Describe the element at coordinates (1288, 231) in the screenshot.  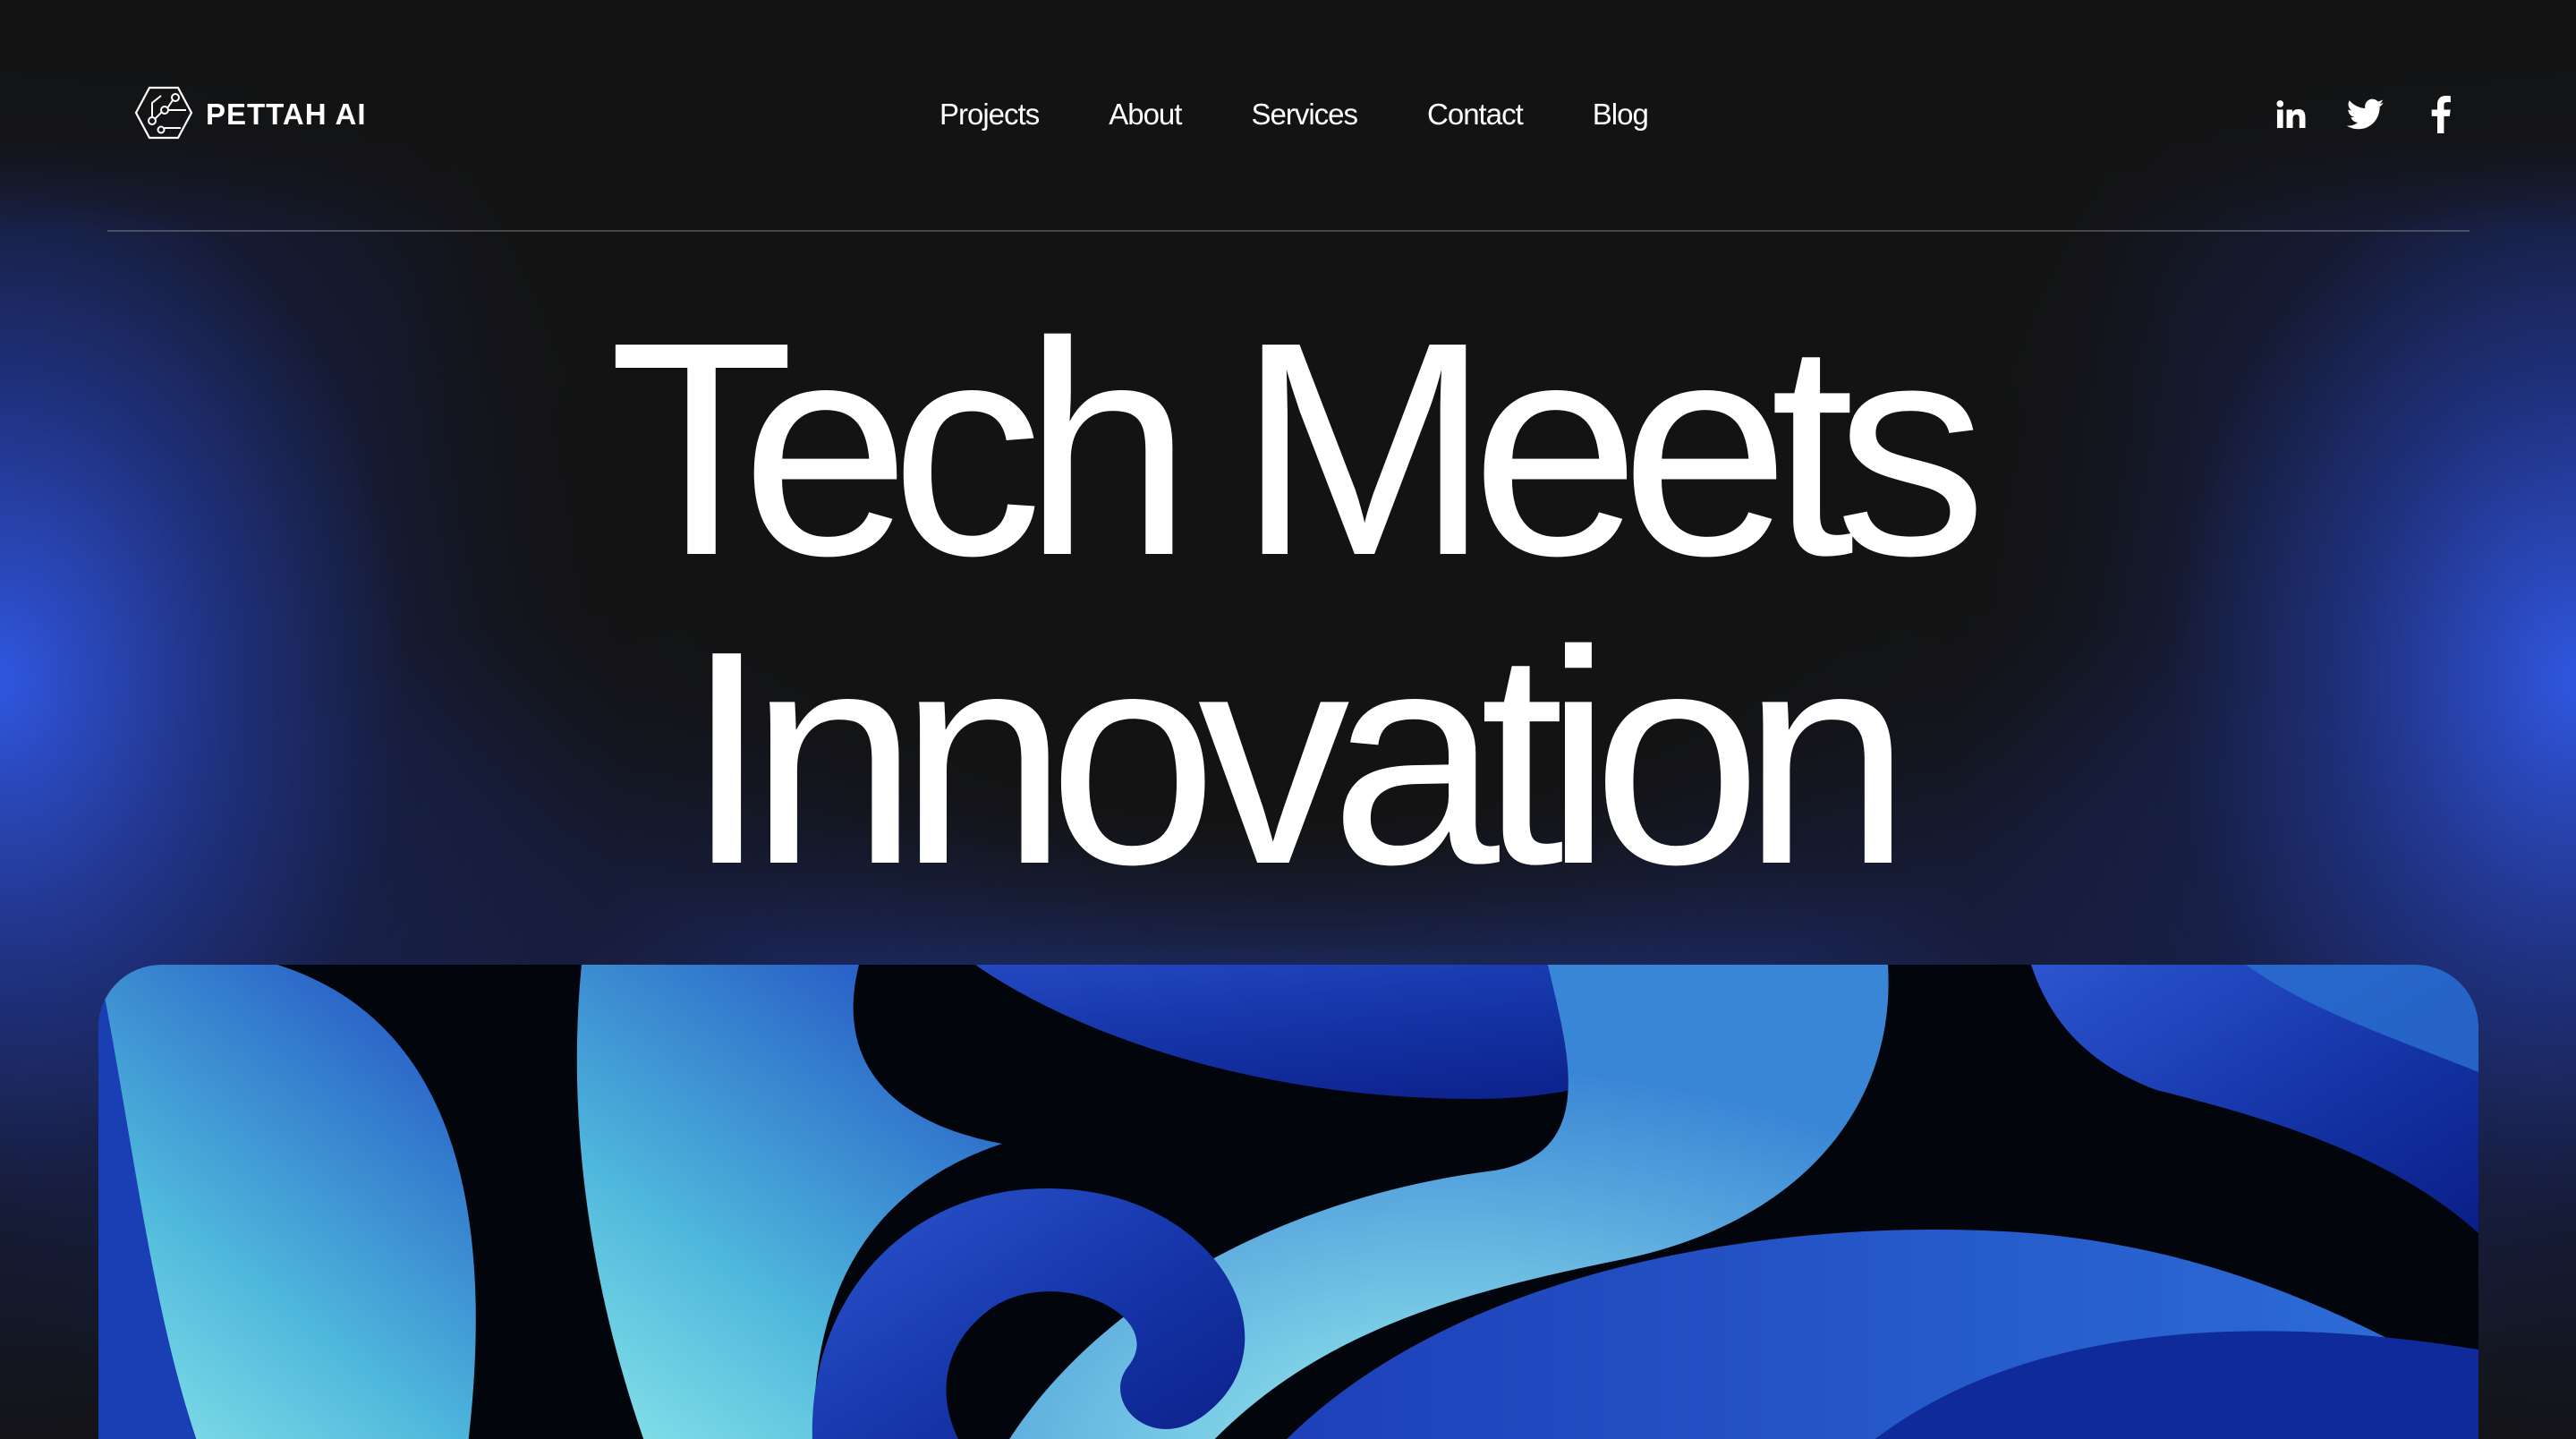
I see `header-divider` at that location.